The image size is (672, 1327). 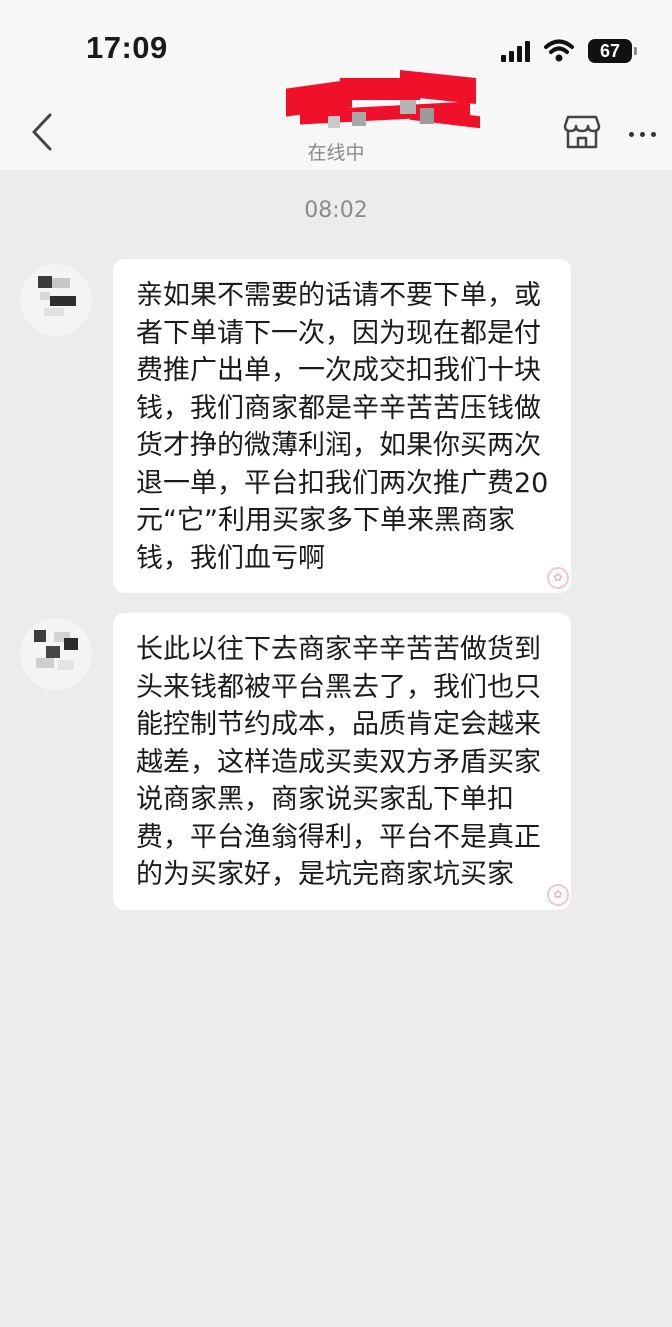 I want to click on cellular-signal-icon, so click(x=515, y=51).